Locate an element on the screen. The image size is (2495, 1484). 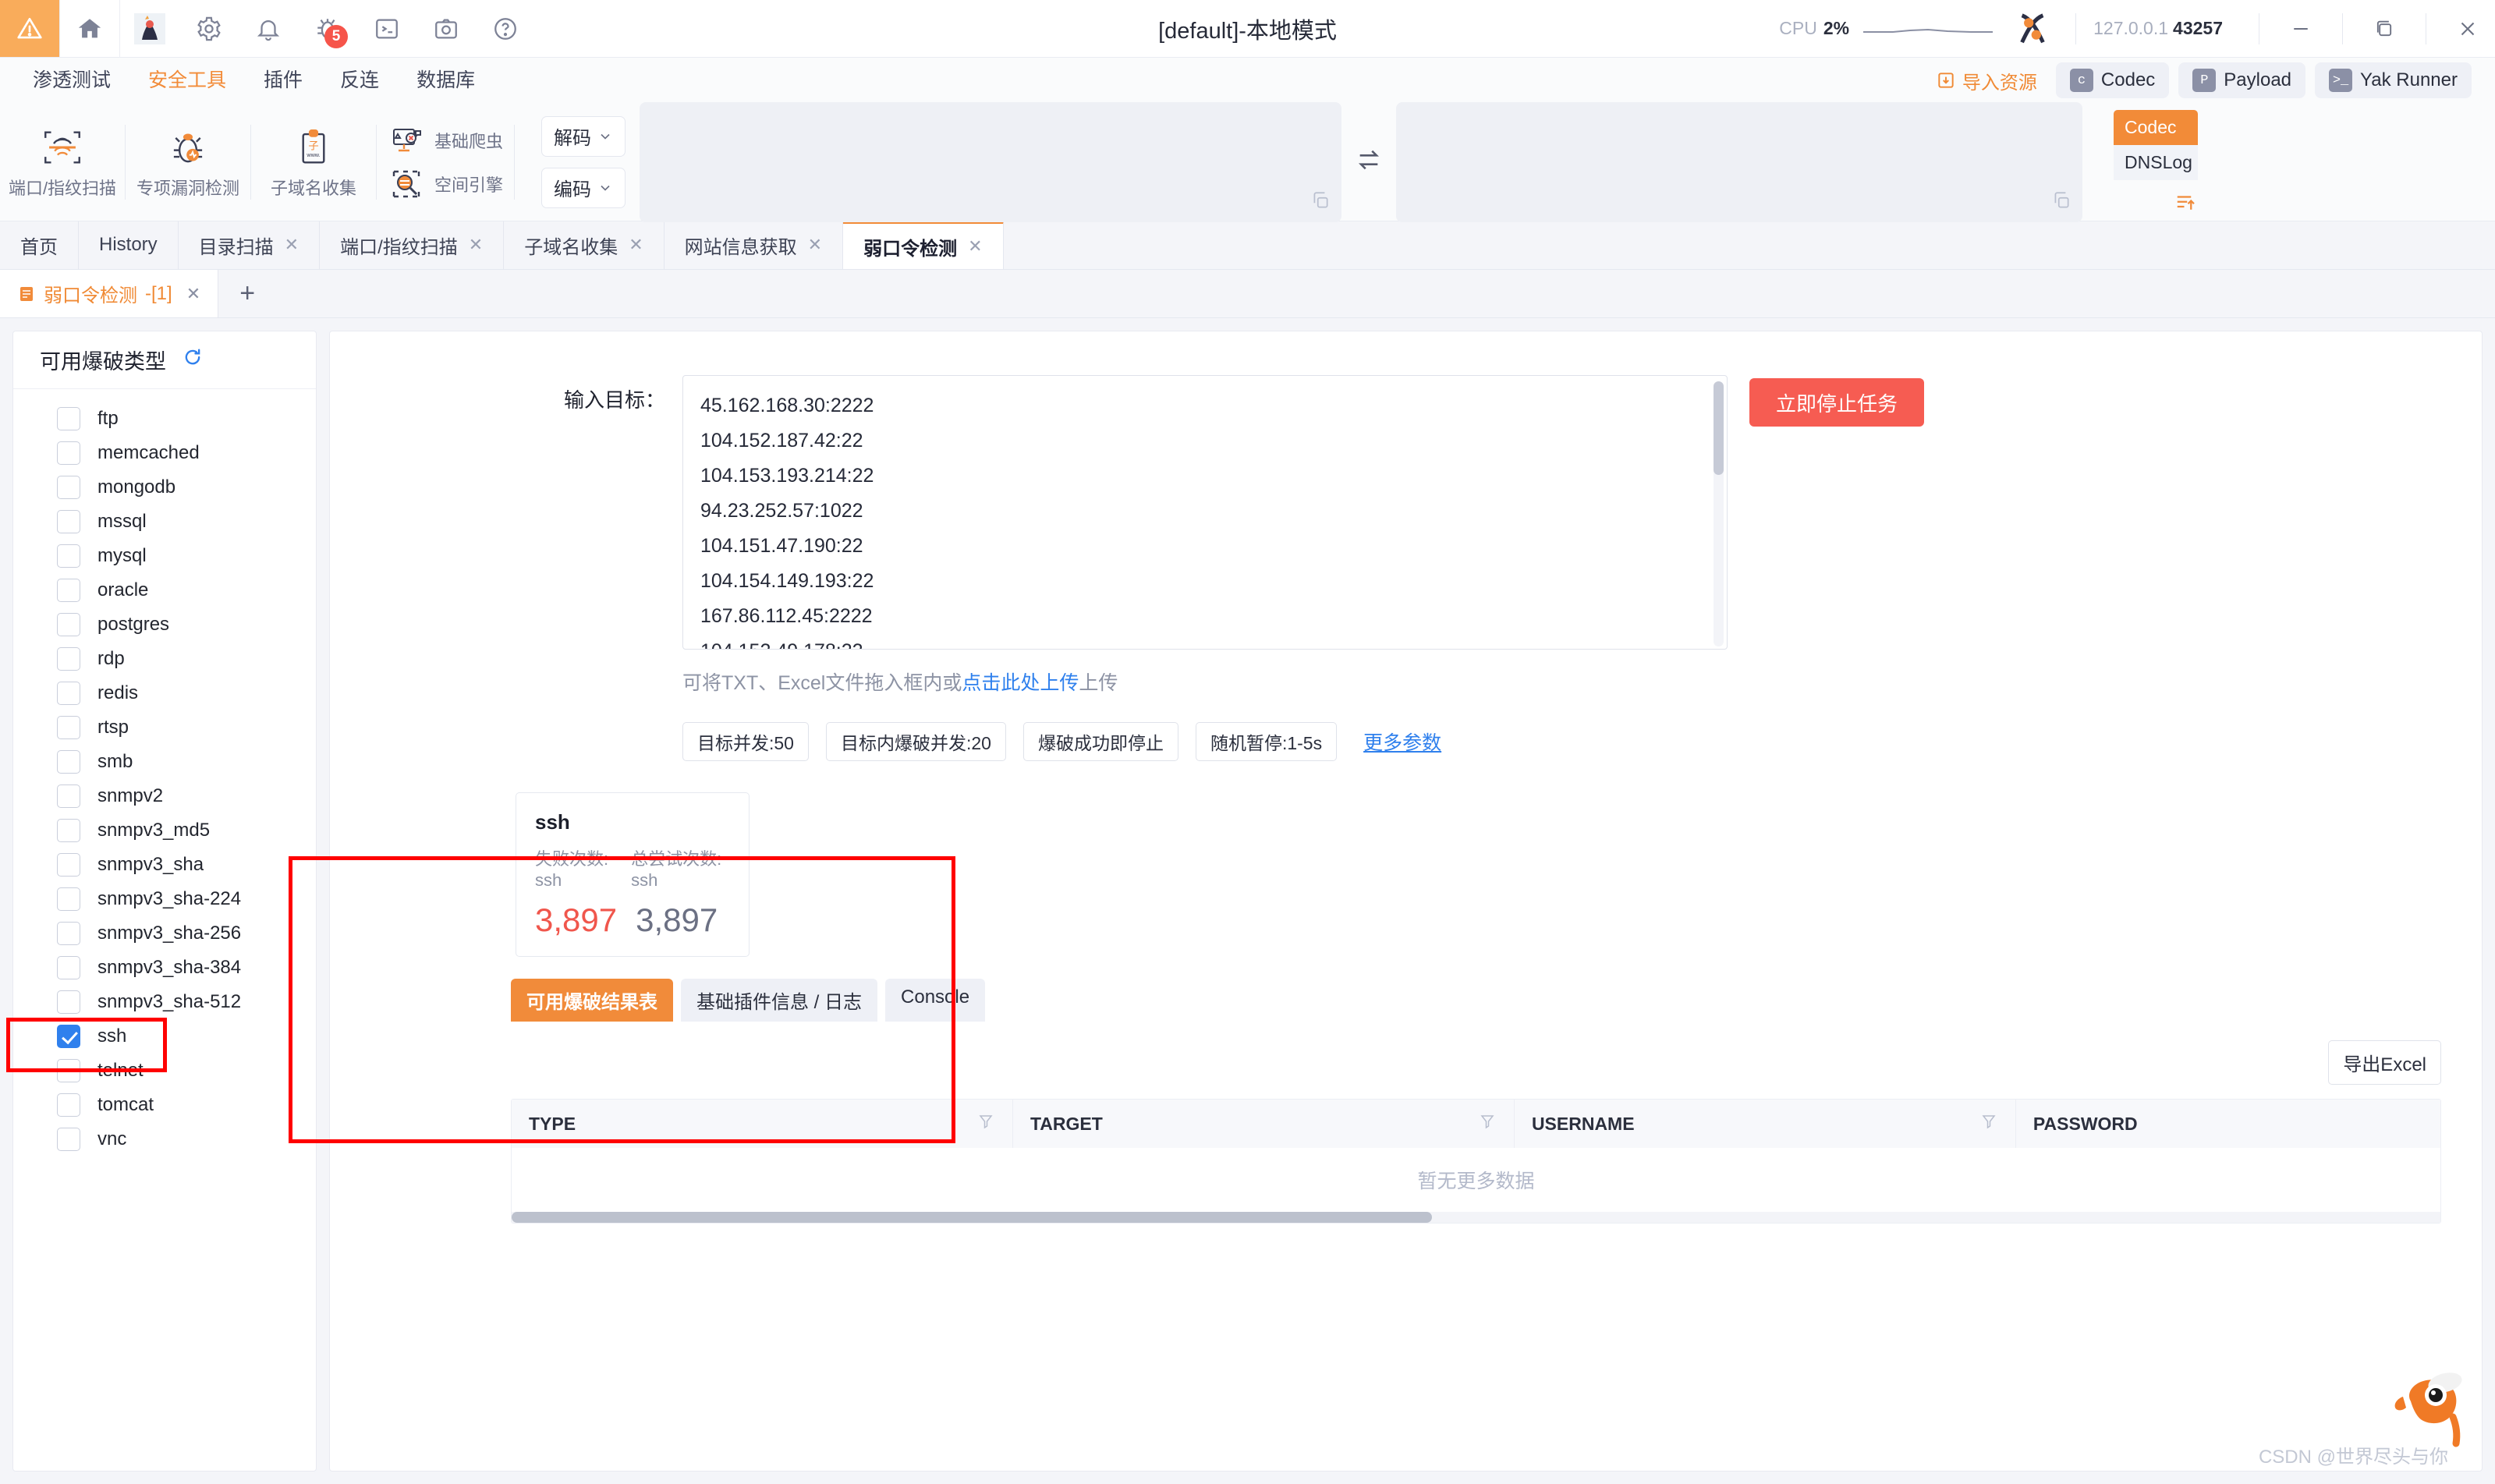
table-header-username: USERNAME is located at coordinates (1765, 1124).